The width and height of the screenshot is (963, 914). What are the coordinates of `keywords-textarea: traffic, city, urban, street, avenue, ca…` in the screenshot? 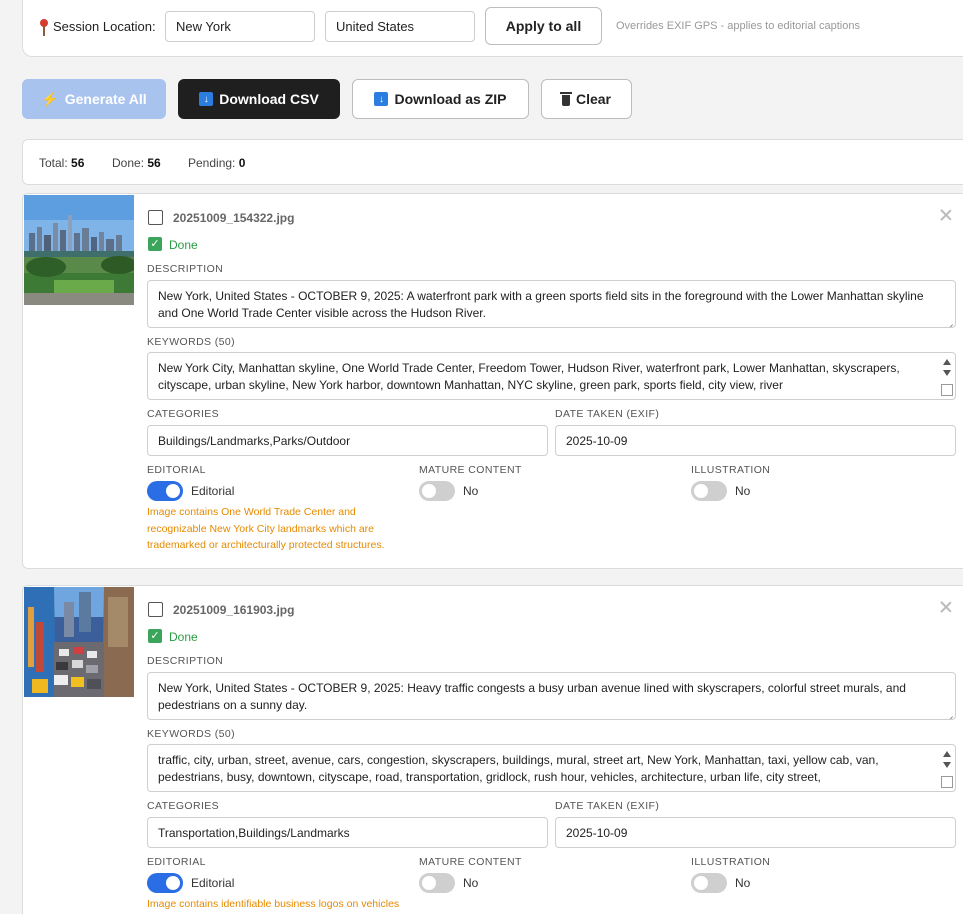 It's located at (551, 768).